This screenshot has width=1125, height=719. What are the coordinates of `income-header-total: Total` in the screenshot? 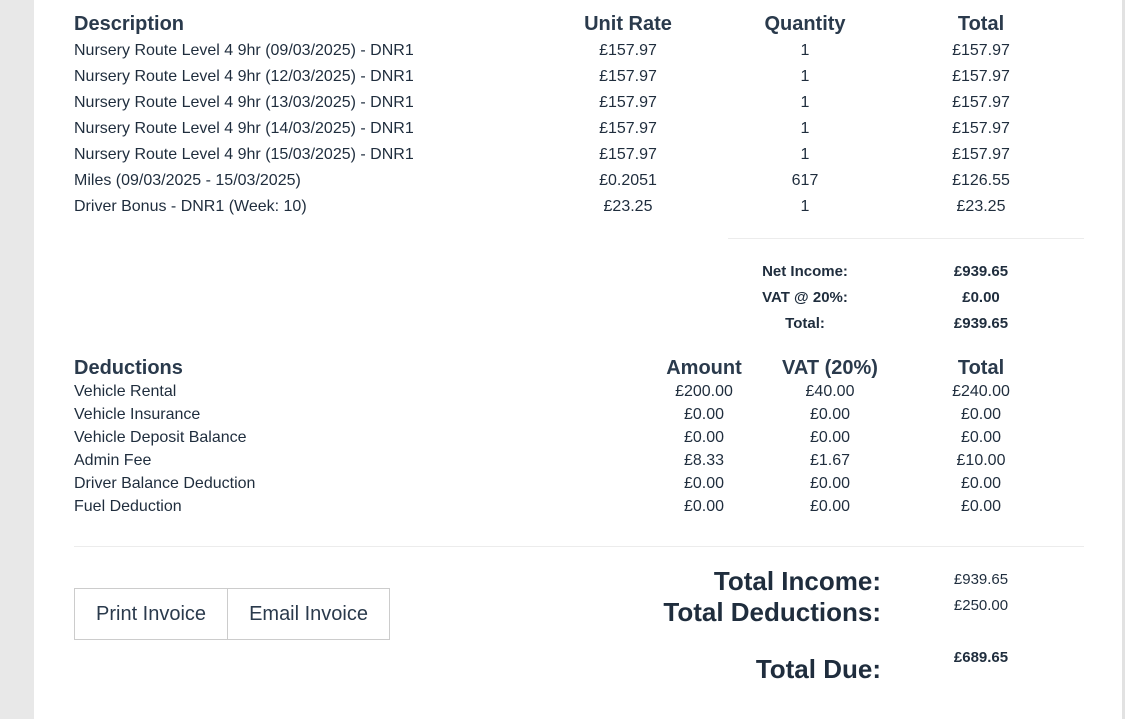 It's located at (981, 24).